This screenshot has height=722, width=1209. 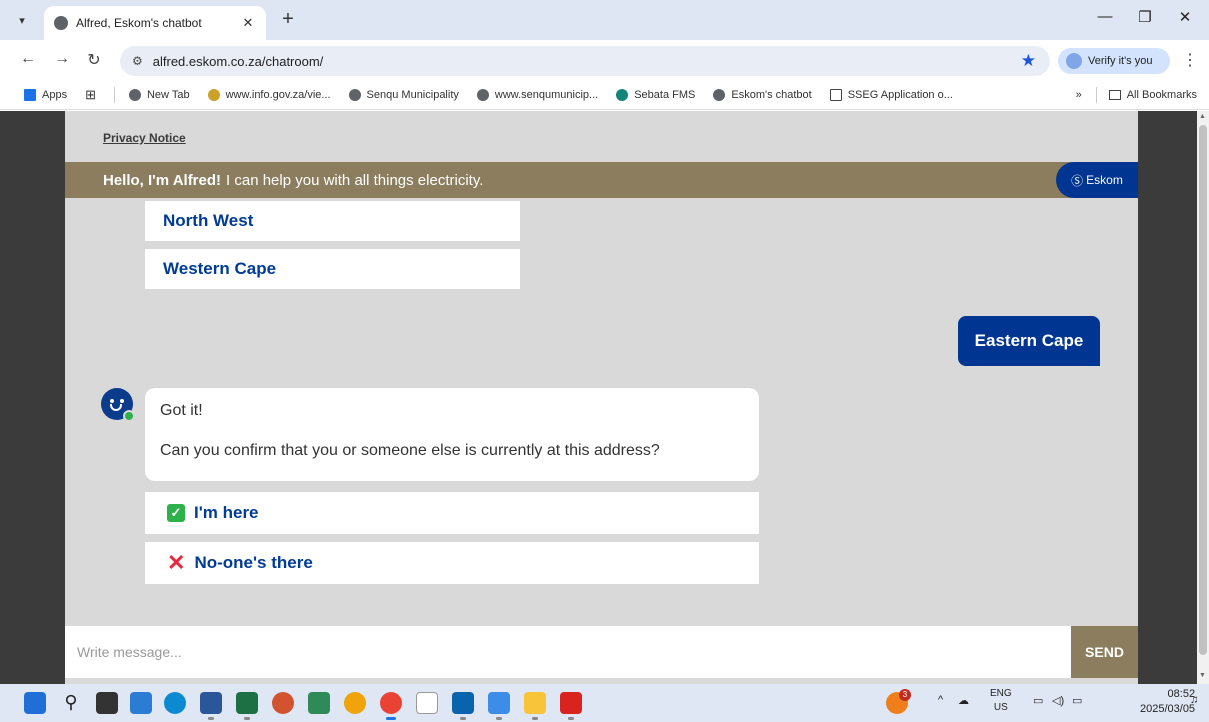 I want to click on message-input, so click(x=568, y=652).